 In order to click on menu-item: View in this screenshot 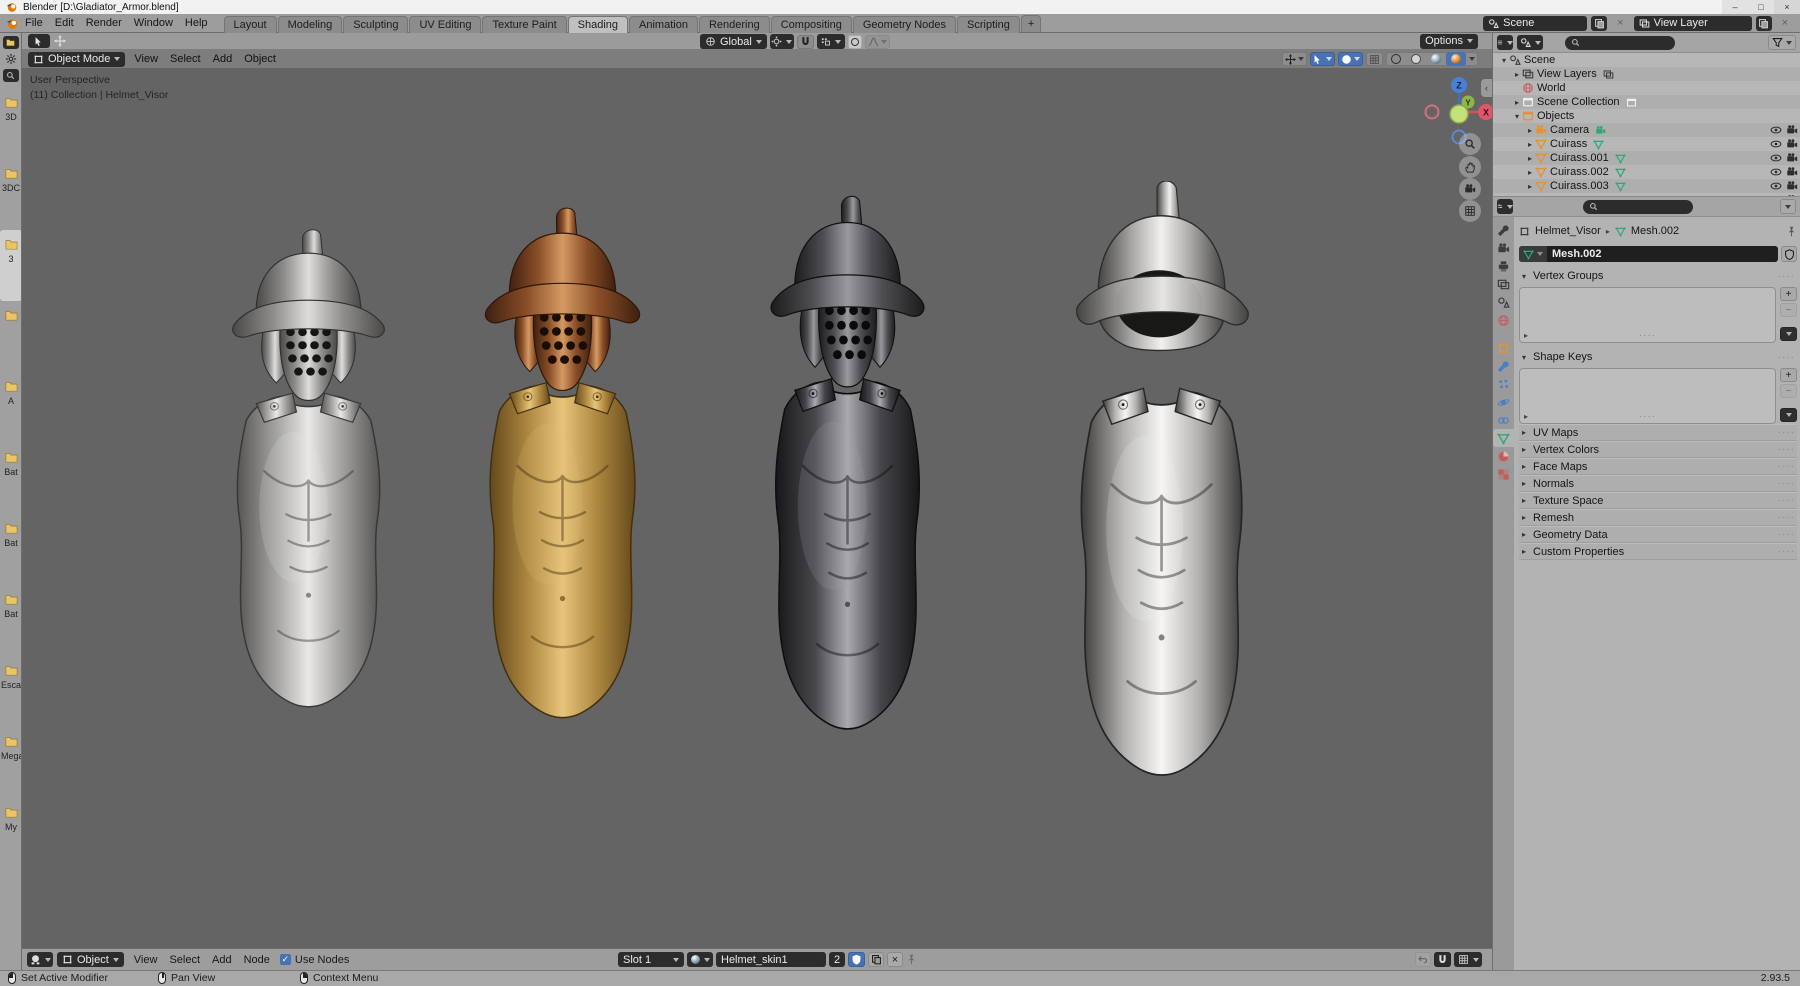, I will do `click(146, 59)`.